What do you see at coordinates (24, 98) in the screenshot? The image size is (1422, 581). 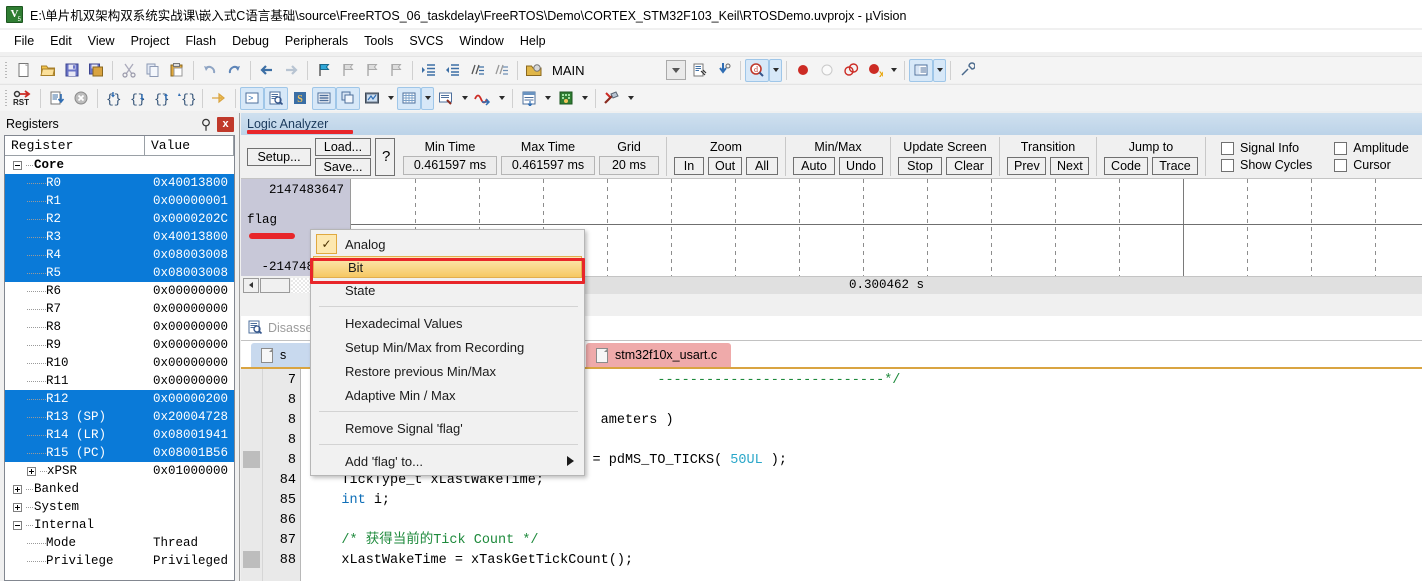 I see `reset-cpu-icon: RST` at bounding box center [24, 98].